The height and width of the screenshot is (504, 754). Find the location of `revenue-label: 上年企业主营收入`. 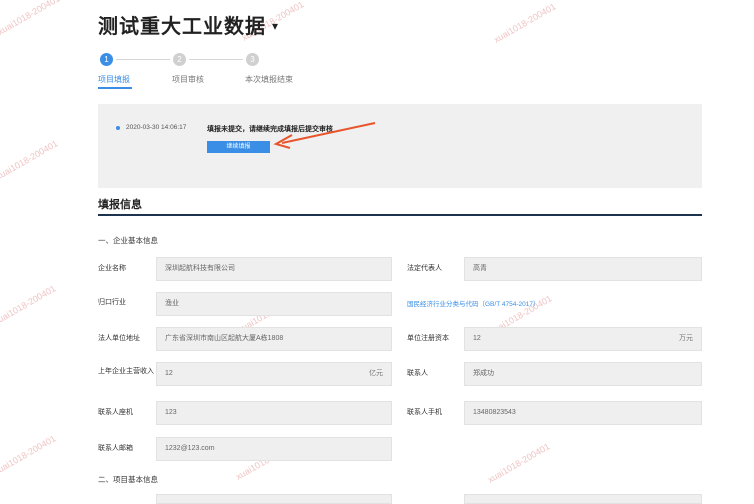

revenue-label: 上年企业主营收入 is located at coordinates (126, 371).